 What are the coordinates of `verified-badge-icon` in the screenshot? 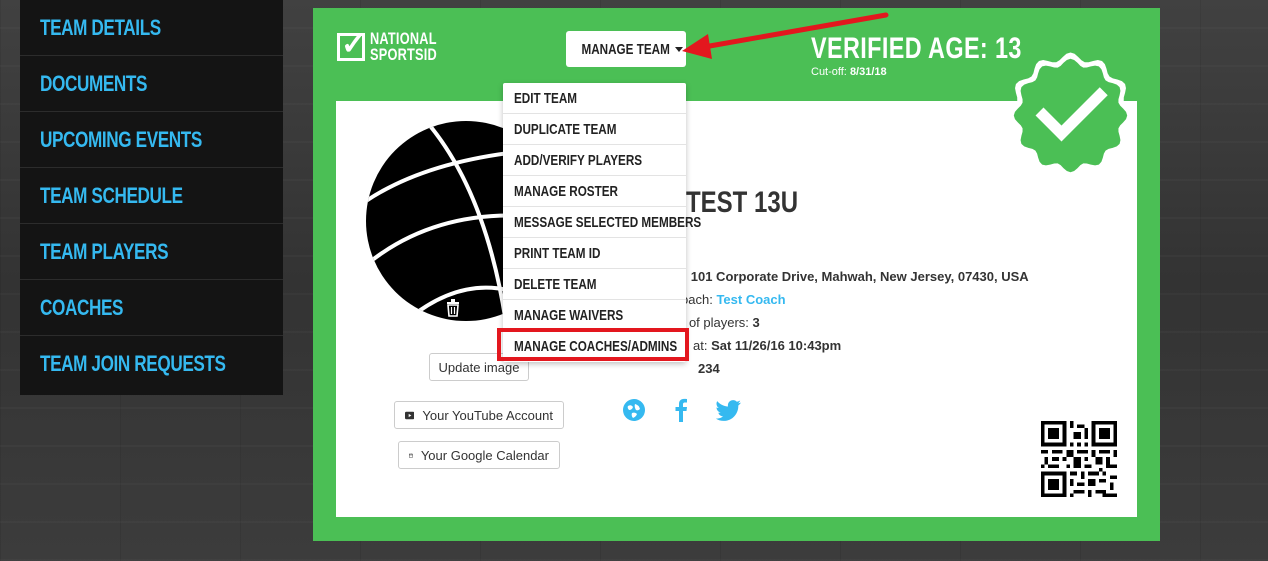 It's located at (1070, 115).